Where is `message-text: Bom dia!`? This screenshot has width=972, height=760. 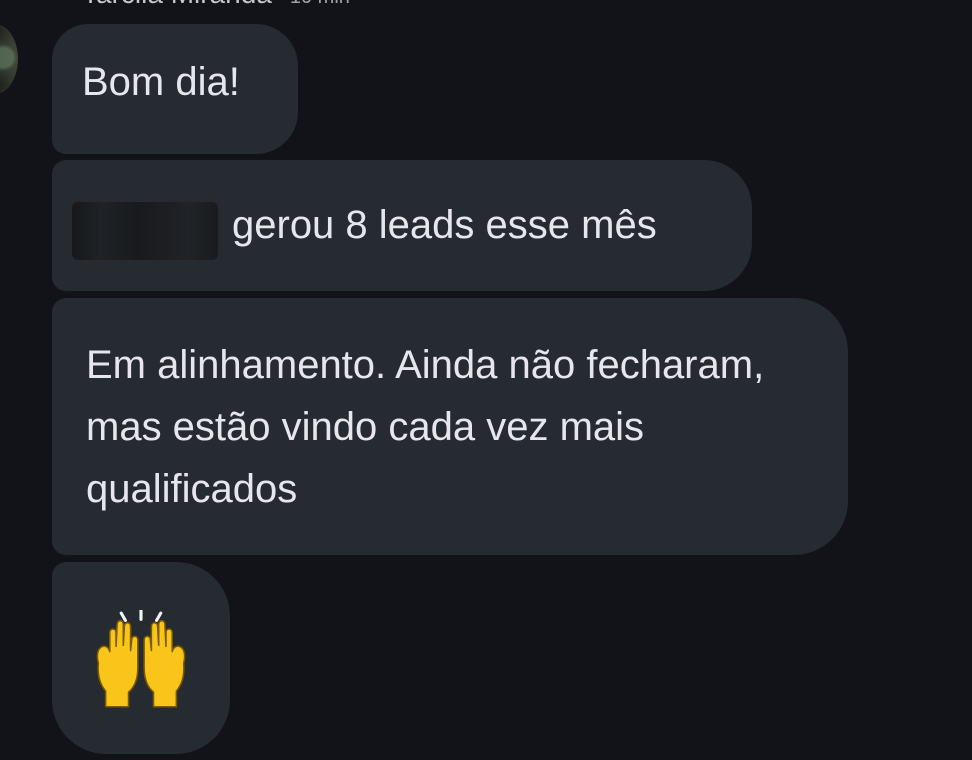 message-text: Bom dia! is located at coordinates (161, 82).